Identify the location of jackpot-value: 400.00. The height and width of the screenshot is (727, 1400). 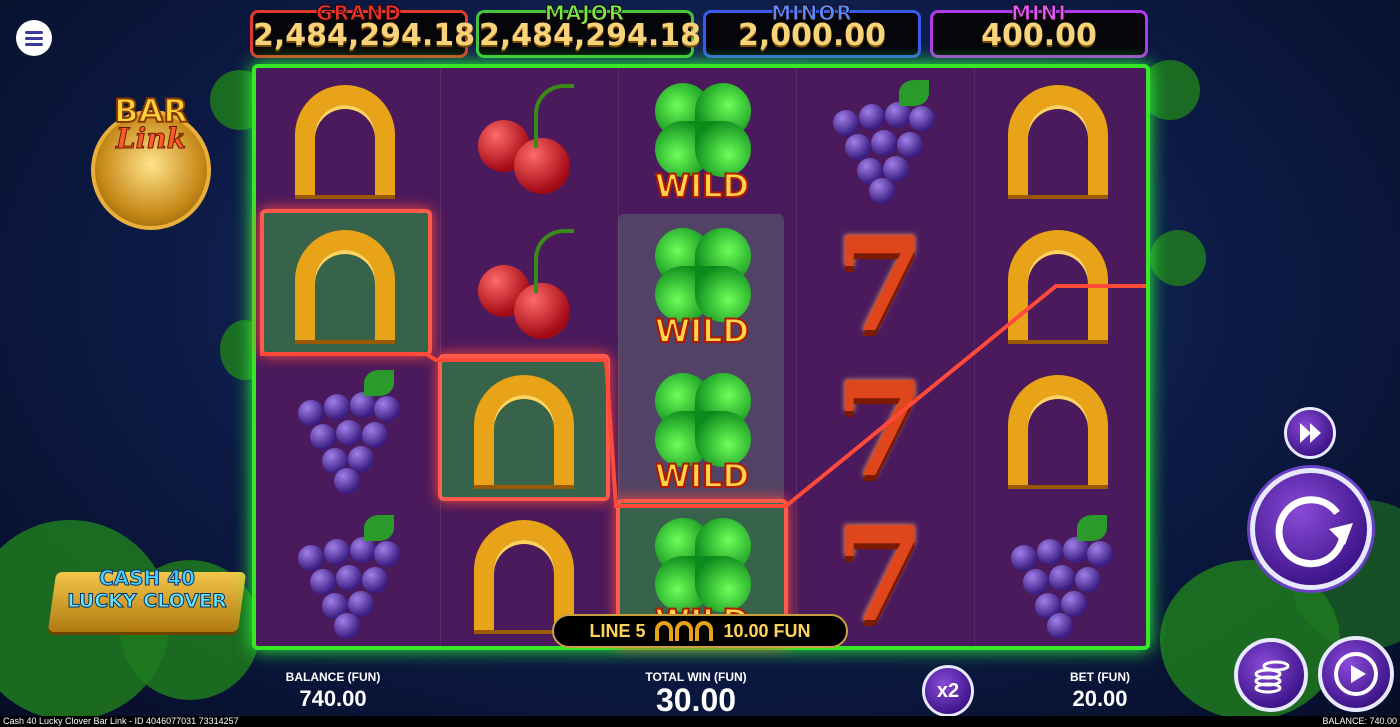
(1039, 35).